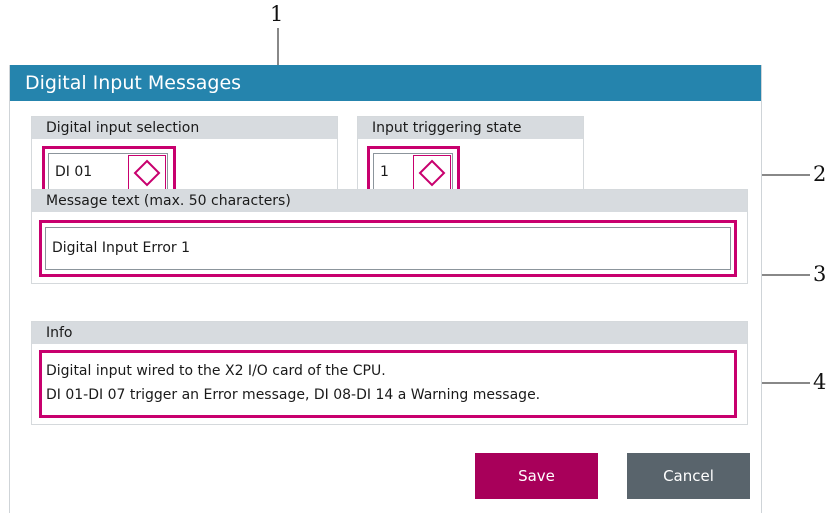 The image size is (828, 513). I want to click on dialog-title: Digital Input Messages, so click(385, 83).